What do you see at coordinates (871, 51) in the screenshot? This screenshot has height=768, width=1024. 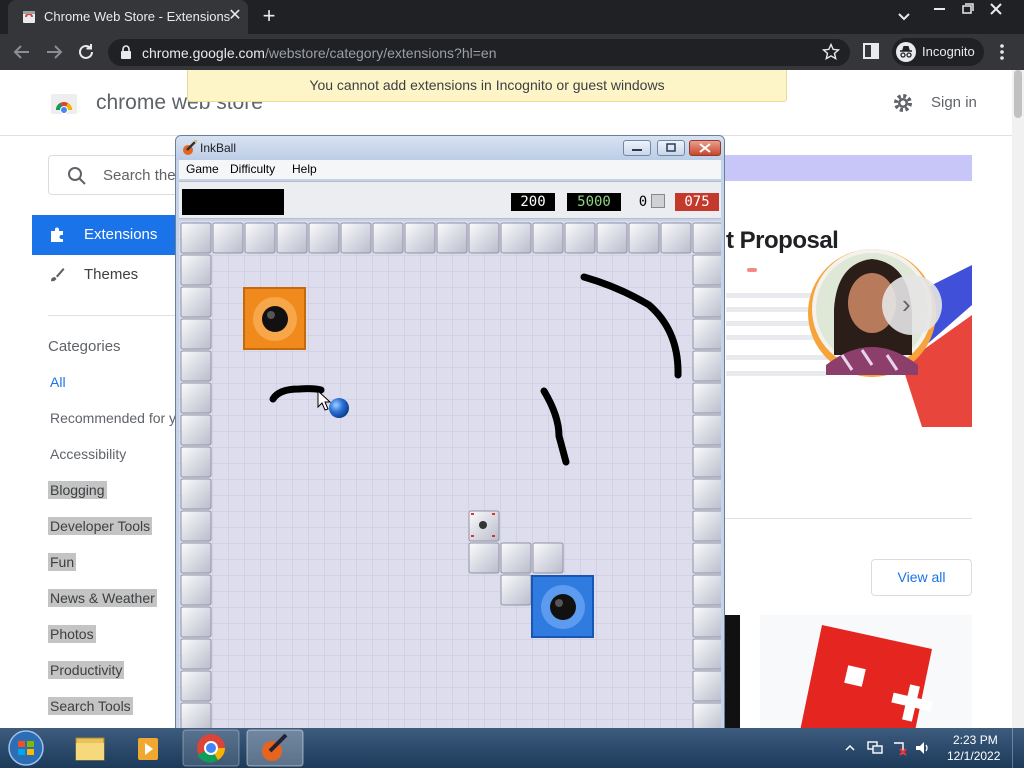 I see `side-panel-icon` at bounding box center [871, 51].